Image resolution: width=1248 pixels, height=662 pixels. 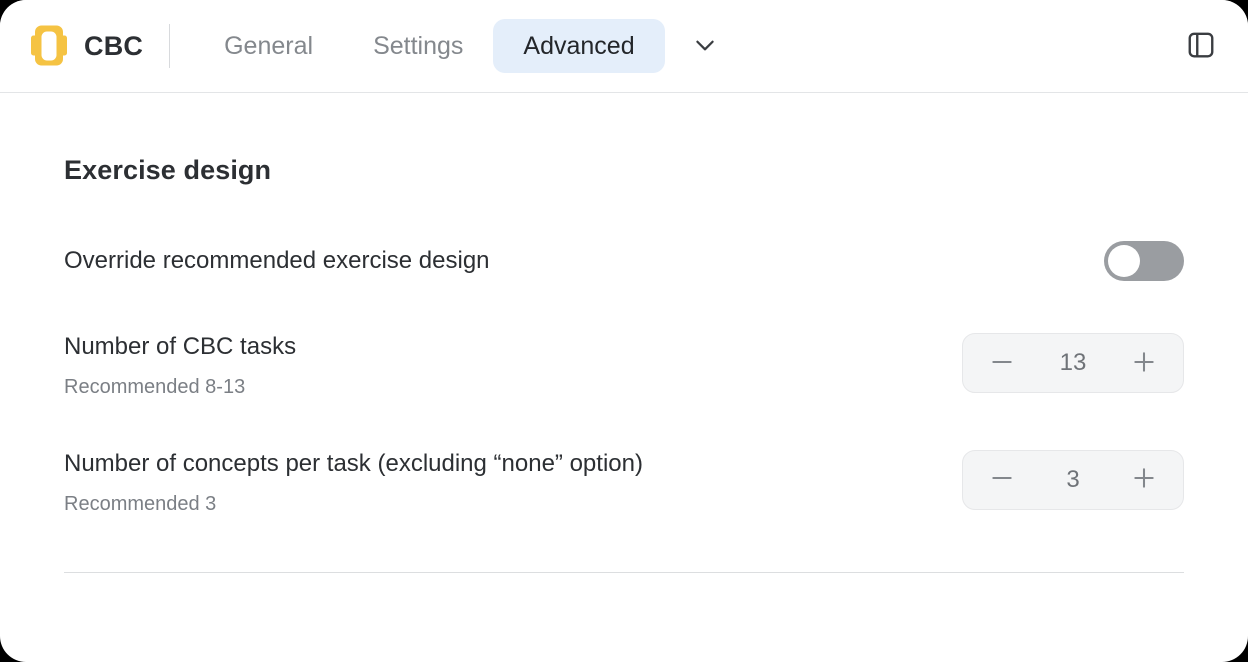 I want to click on concepts-per-task-stepper: 3, so click(x=1073, y=479).